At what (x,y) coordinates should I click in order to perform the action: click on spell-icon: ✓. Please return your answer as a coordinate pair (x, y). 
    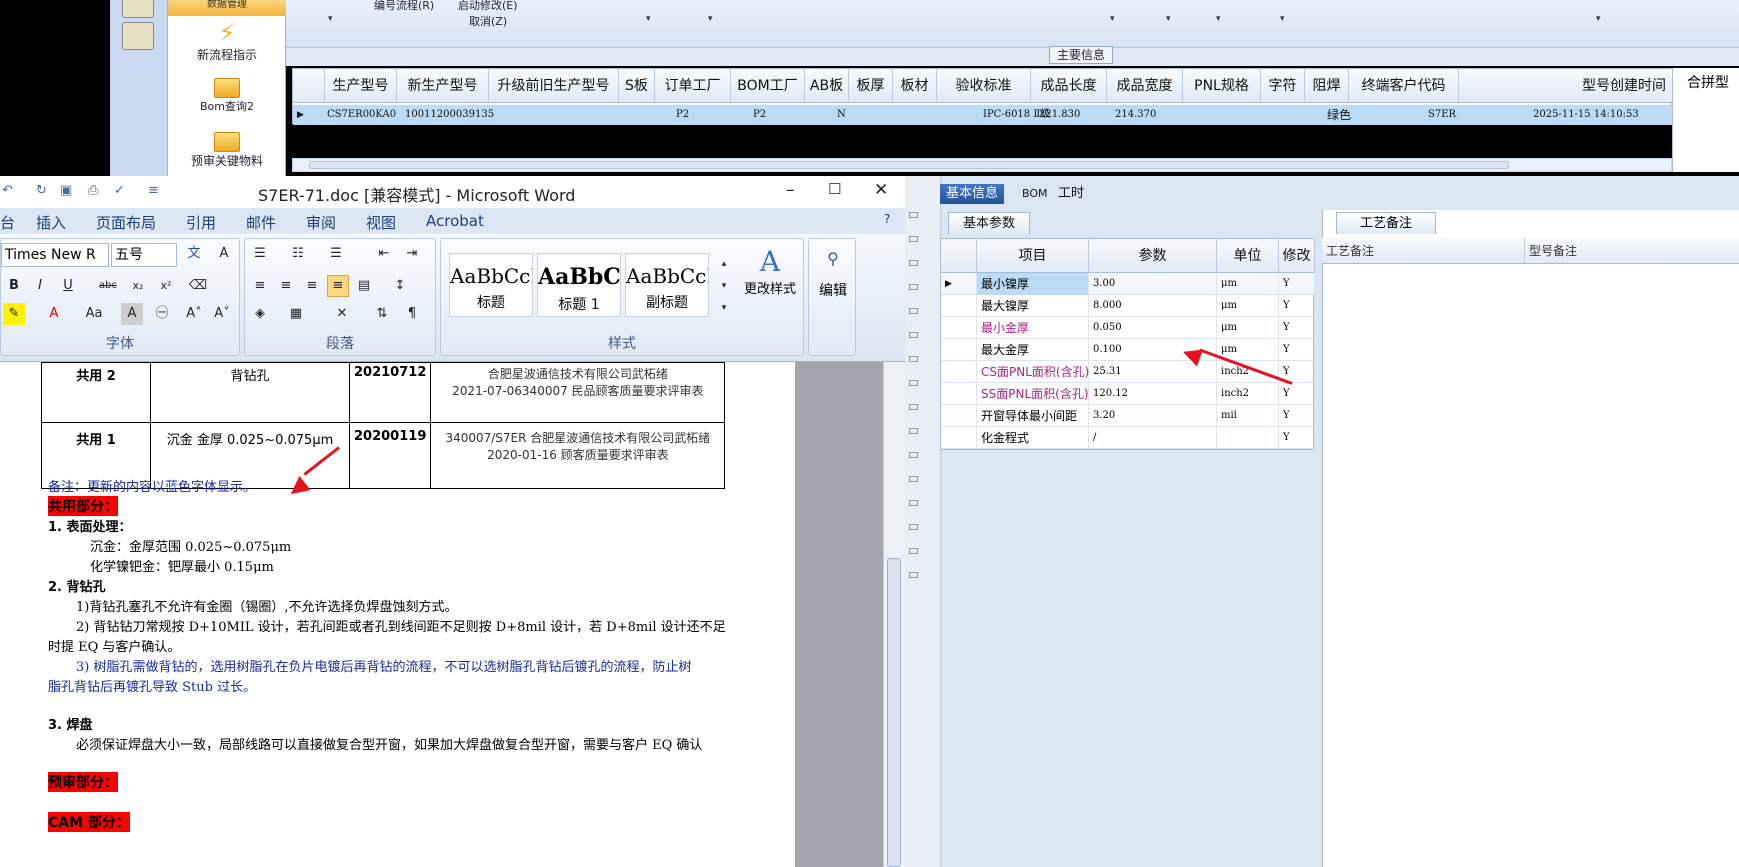
    Looking at the image, I should click on (119, 190).